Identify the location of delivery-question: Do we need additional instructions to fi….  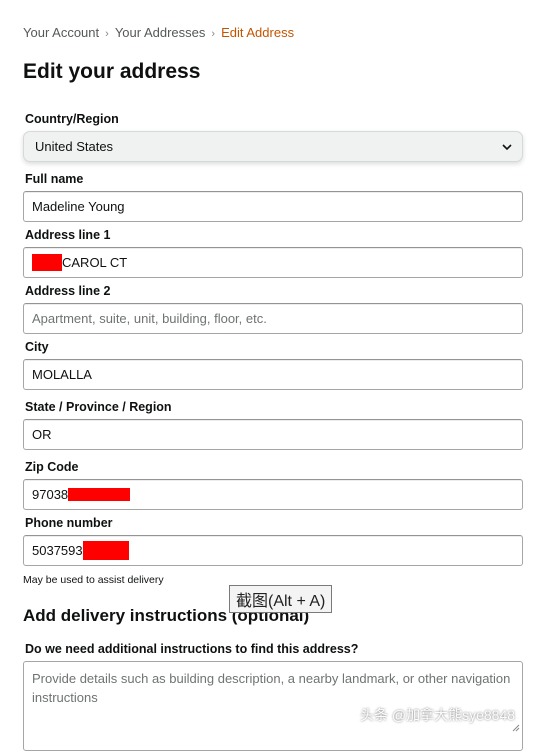
(192, 649).